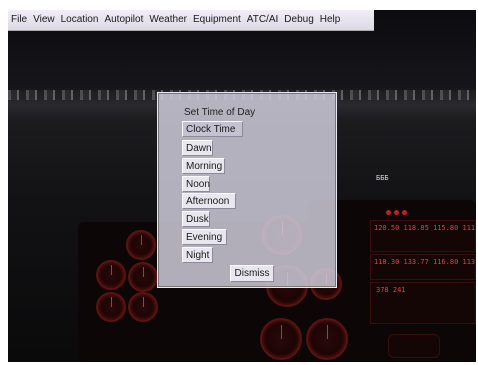 The height and width of the screenshot is (365, 478). What do you see at coordinates (209, 201) in the screenshot?
I see `option-afternoon-button: Afternoon` at bounding box center [209, 201].